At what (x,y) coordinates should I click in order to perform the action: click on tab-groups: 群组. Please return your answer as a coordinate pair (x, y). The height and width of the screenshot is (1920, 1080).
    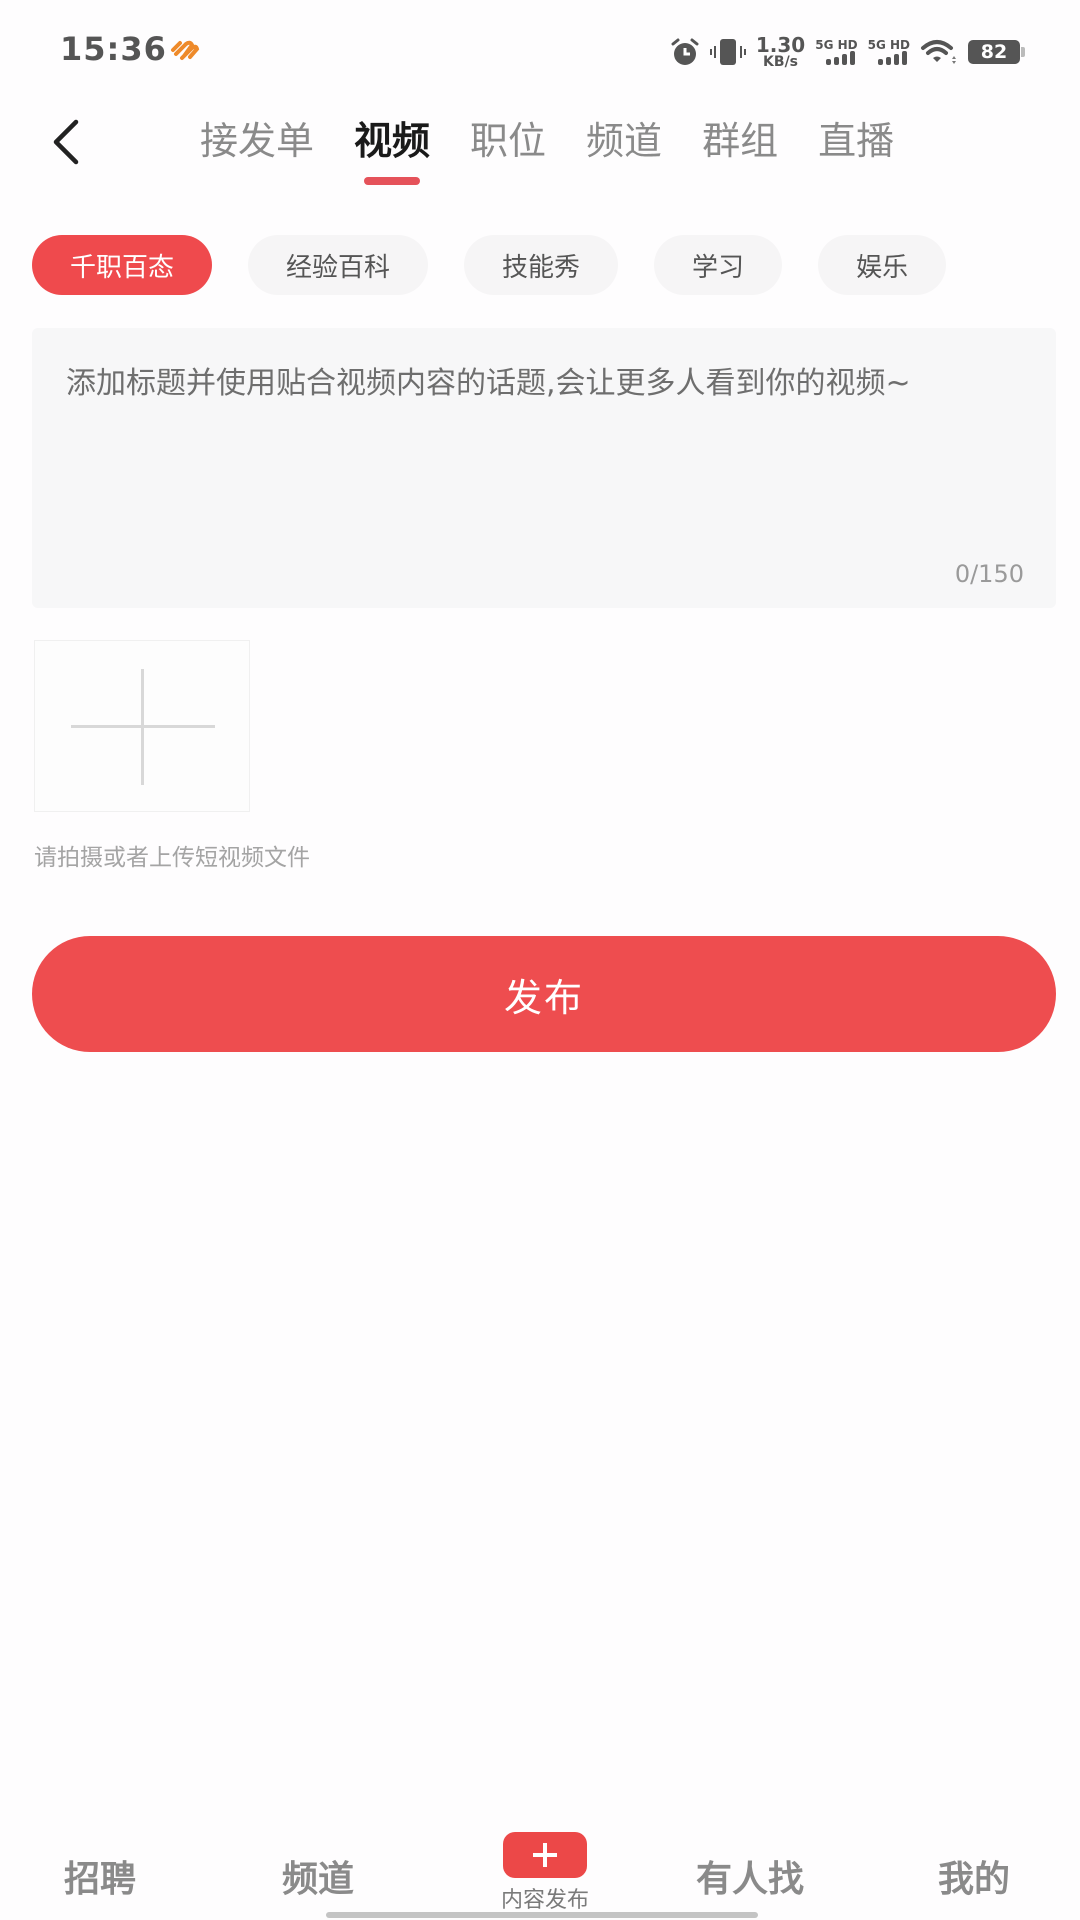
    Looking at the image, I should click on (740, 150).